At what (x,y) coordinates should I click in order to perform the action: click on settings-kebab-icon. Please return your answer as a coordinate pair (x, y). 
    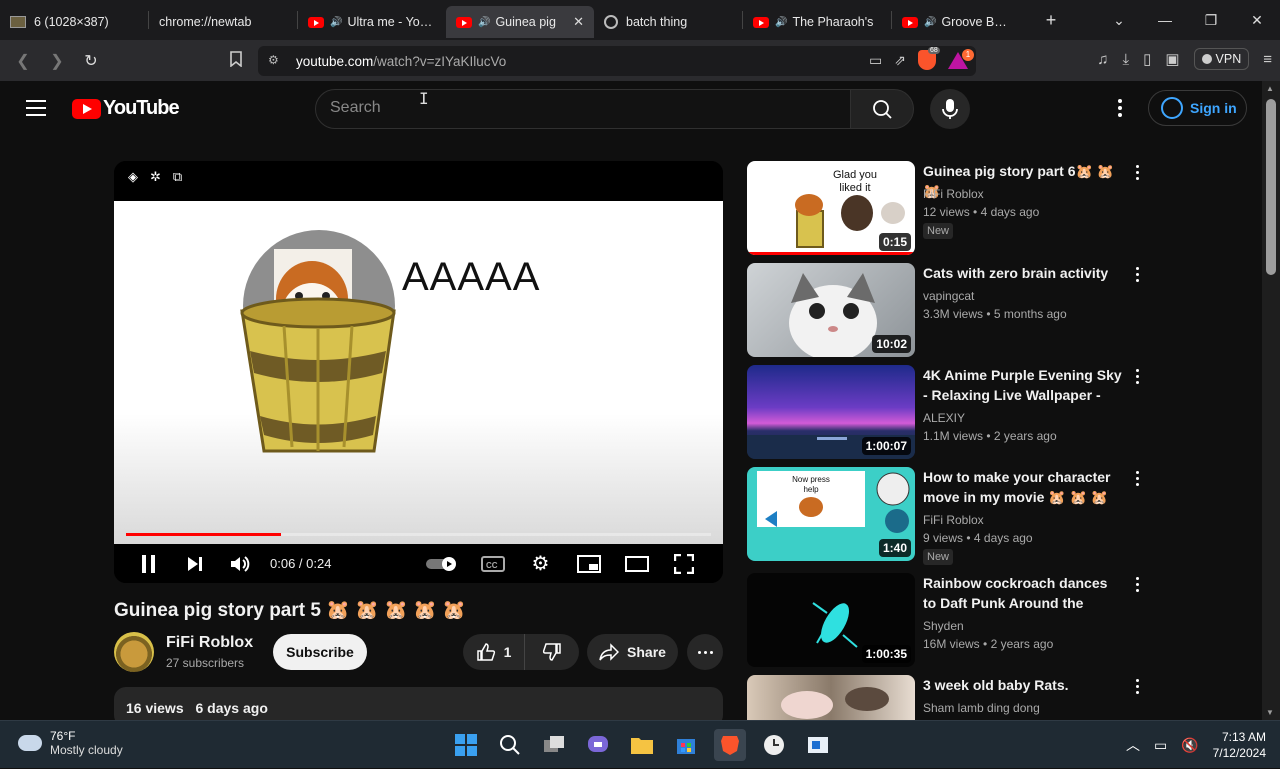
    Looking at the image, I should click on (1120, 109).